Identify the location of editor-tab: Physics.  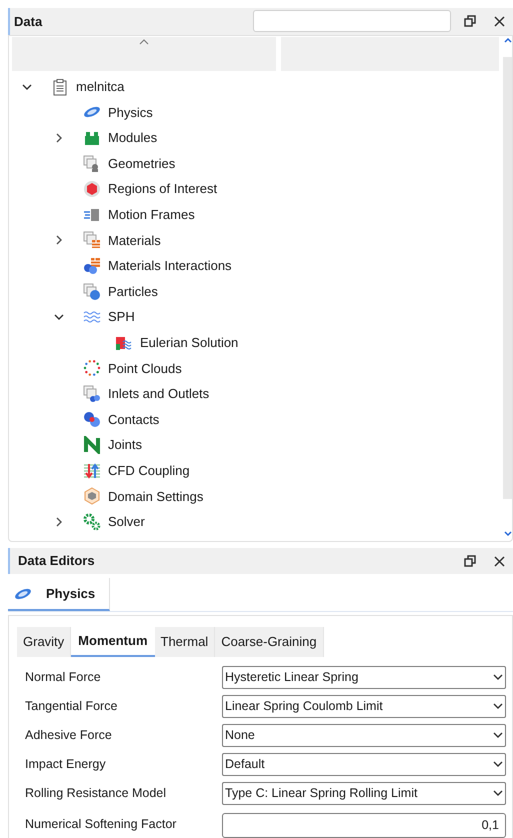
(59, 594).